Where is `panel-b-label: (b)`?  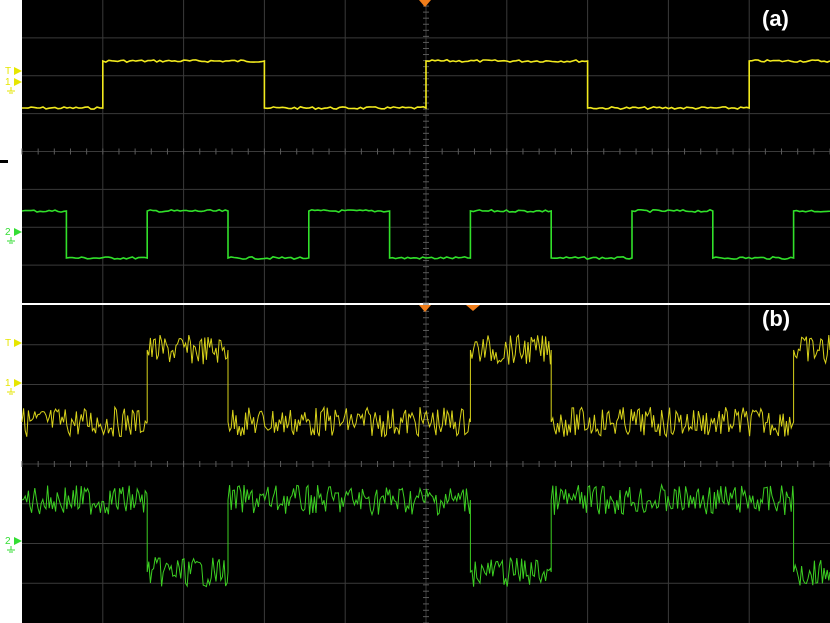
panel-b-label: (b) is located at coordinates (776, 318).